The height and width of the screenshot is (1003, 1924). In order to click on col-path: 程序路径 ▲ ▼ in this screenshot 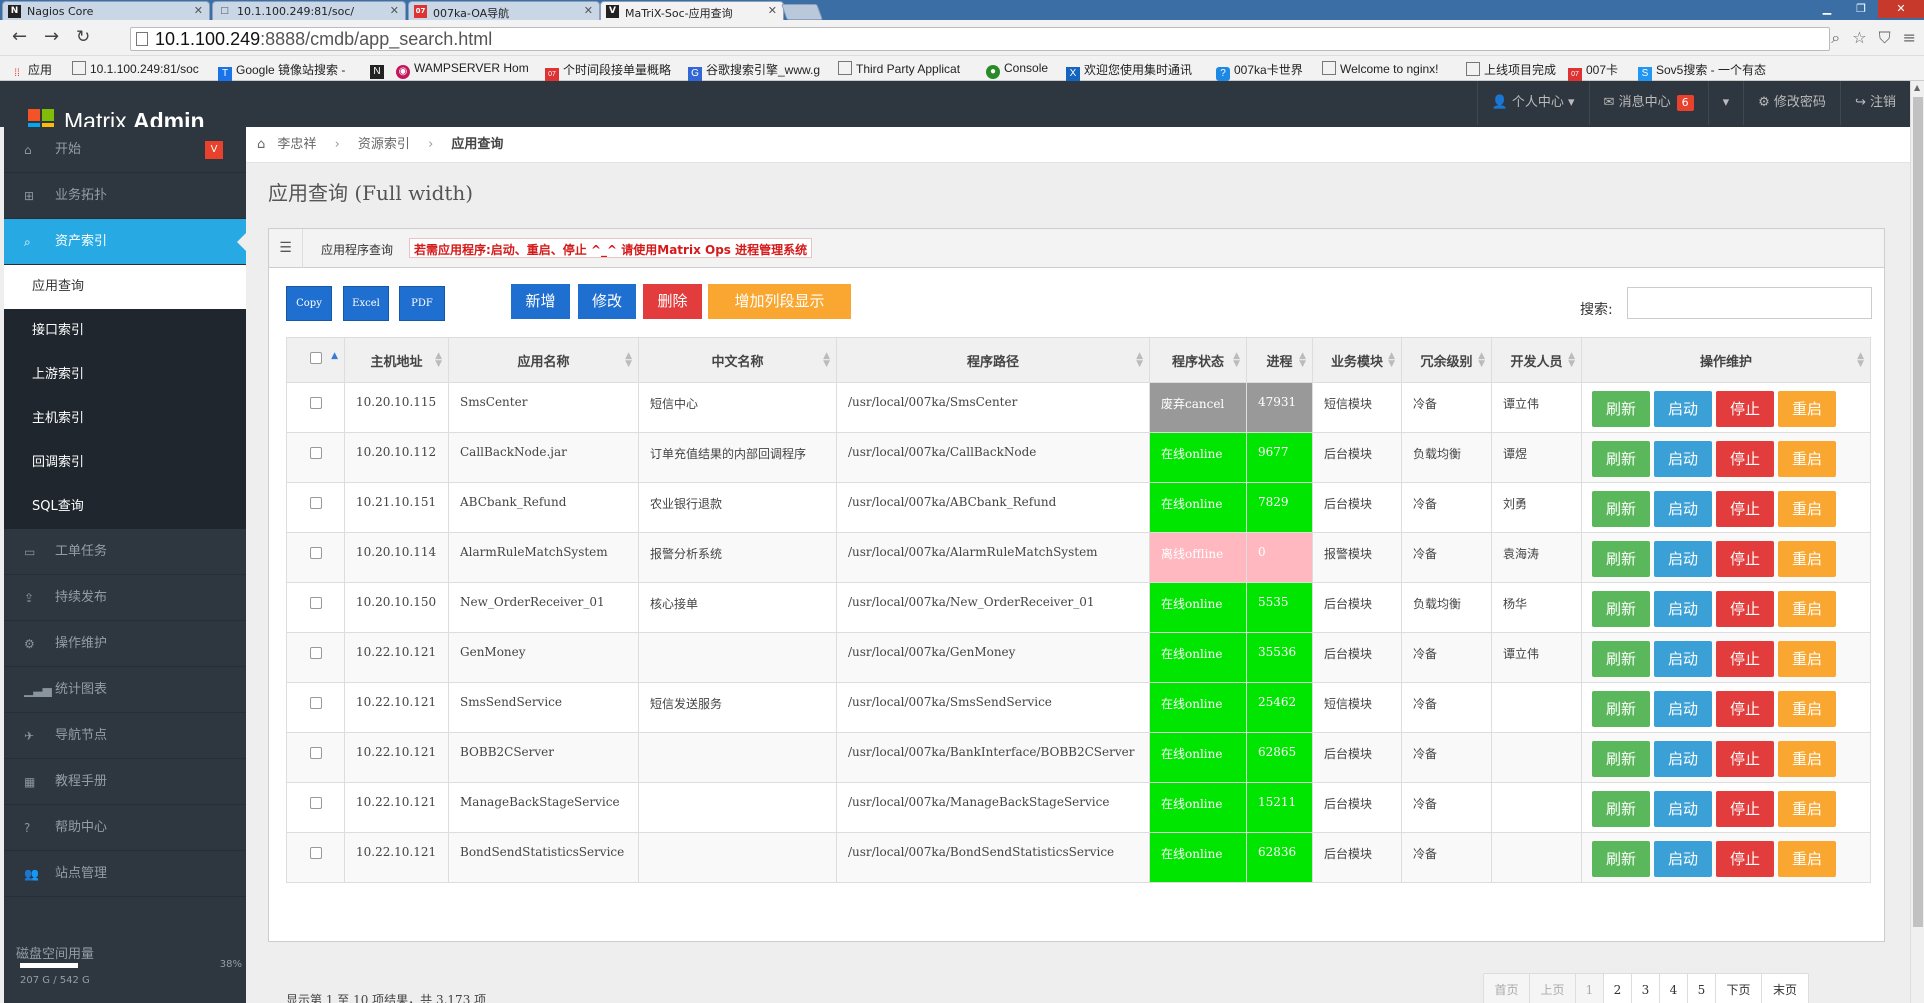, I will do `click(993, 360)`.